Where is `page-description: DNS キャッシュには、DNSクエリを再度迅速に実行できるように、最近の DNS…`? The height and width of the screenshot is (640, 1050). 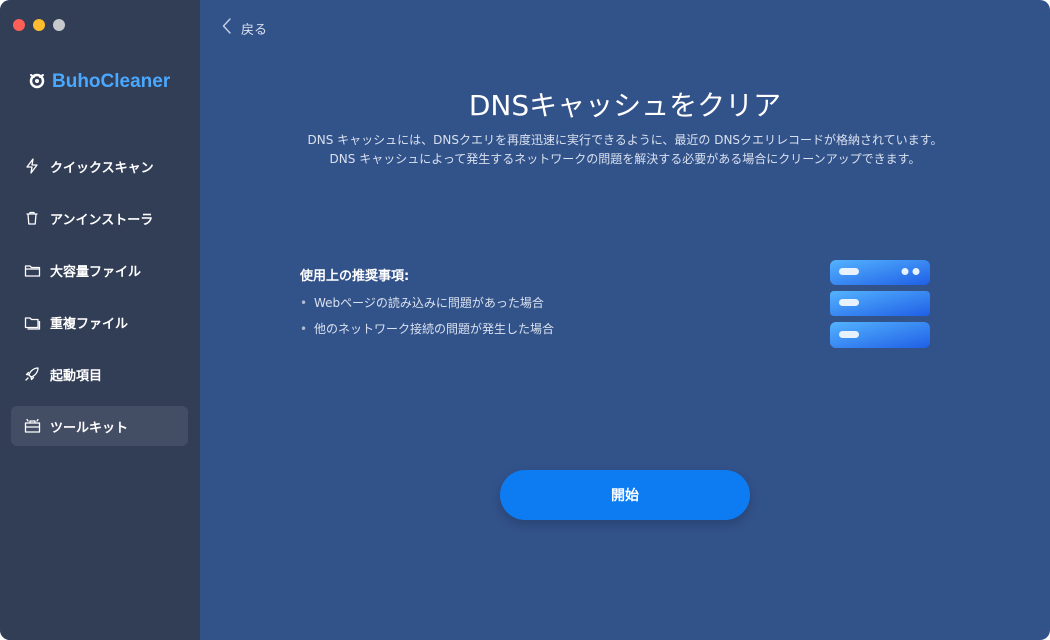
page-description: DNS キャッシュには、DNSクエリを再度迅速に実行できるように、最近の DNS… is located at coordinates (625, 149).